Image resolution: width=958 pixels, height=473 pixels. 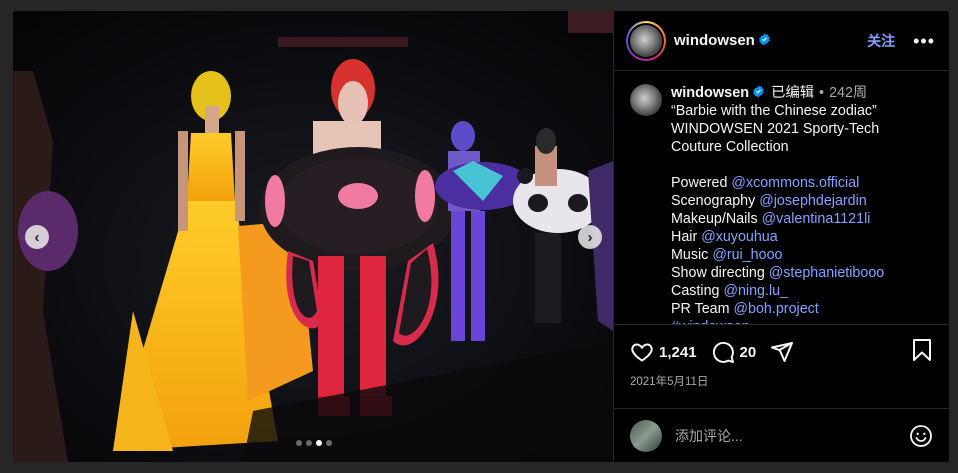 I want to click on caption-text: Powered, so click(x=701, y=183).